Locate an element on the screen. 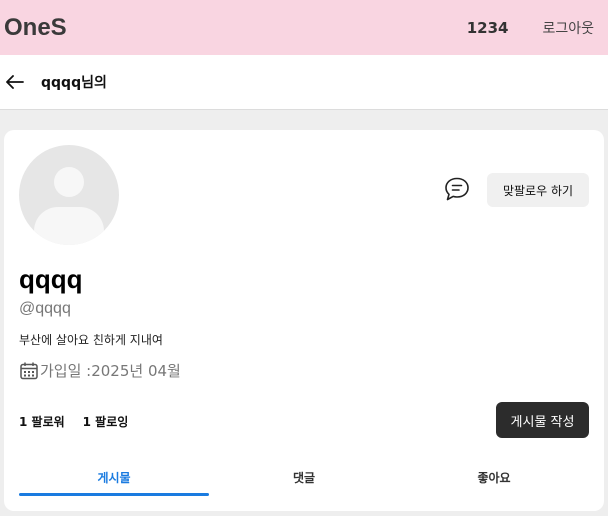 This screenshot has height=516, width=608. tab-comments: 댓글 is located at coordinates (304, 477).